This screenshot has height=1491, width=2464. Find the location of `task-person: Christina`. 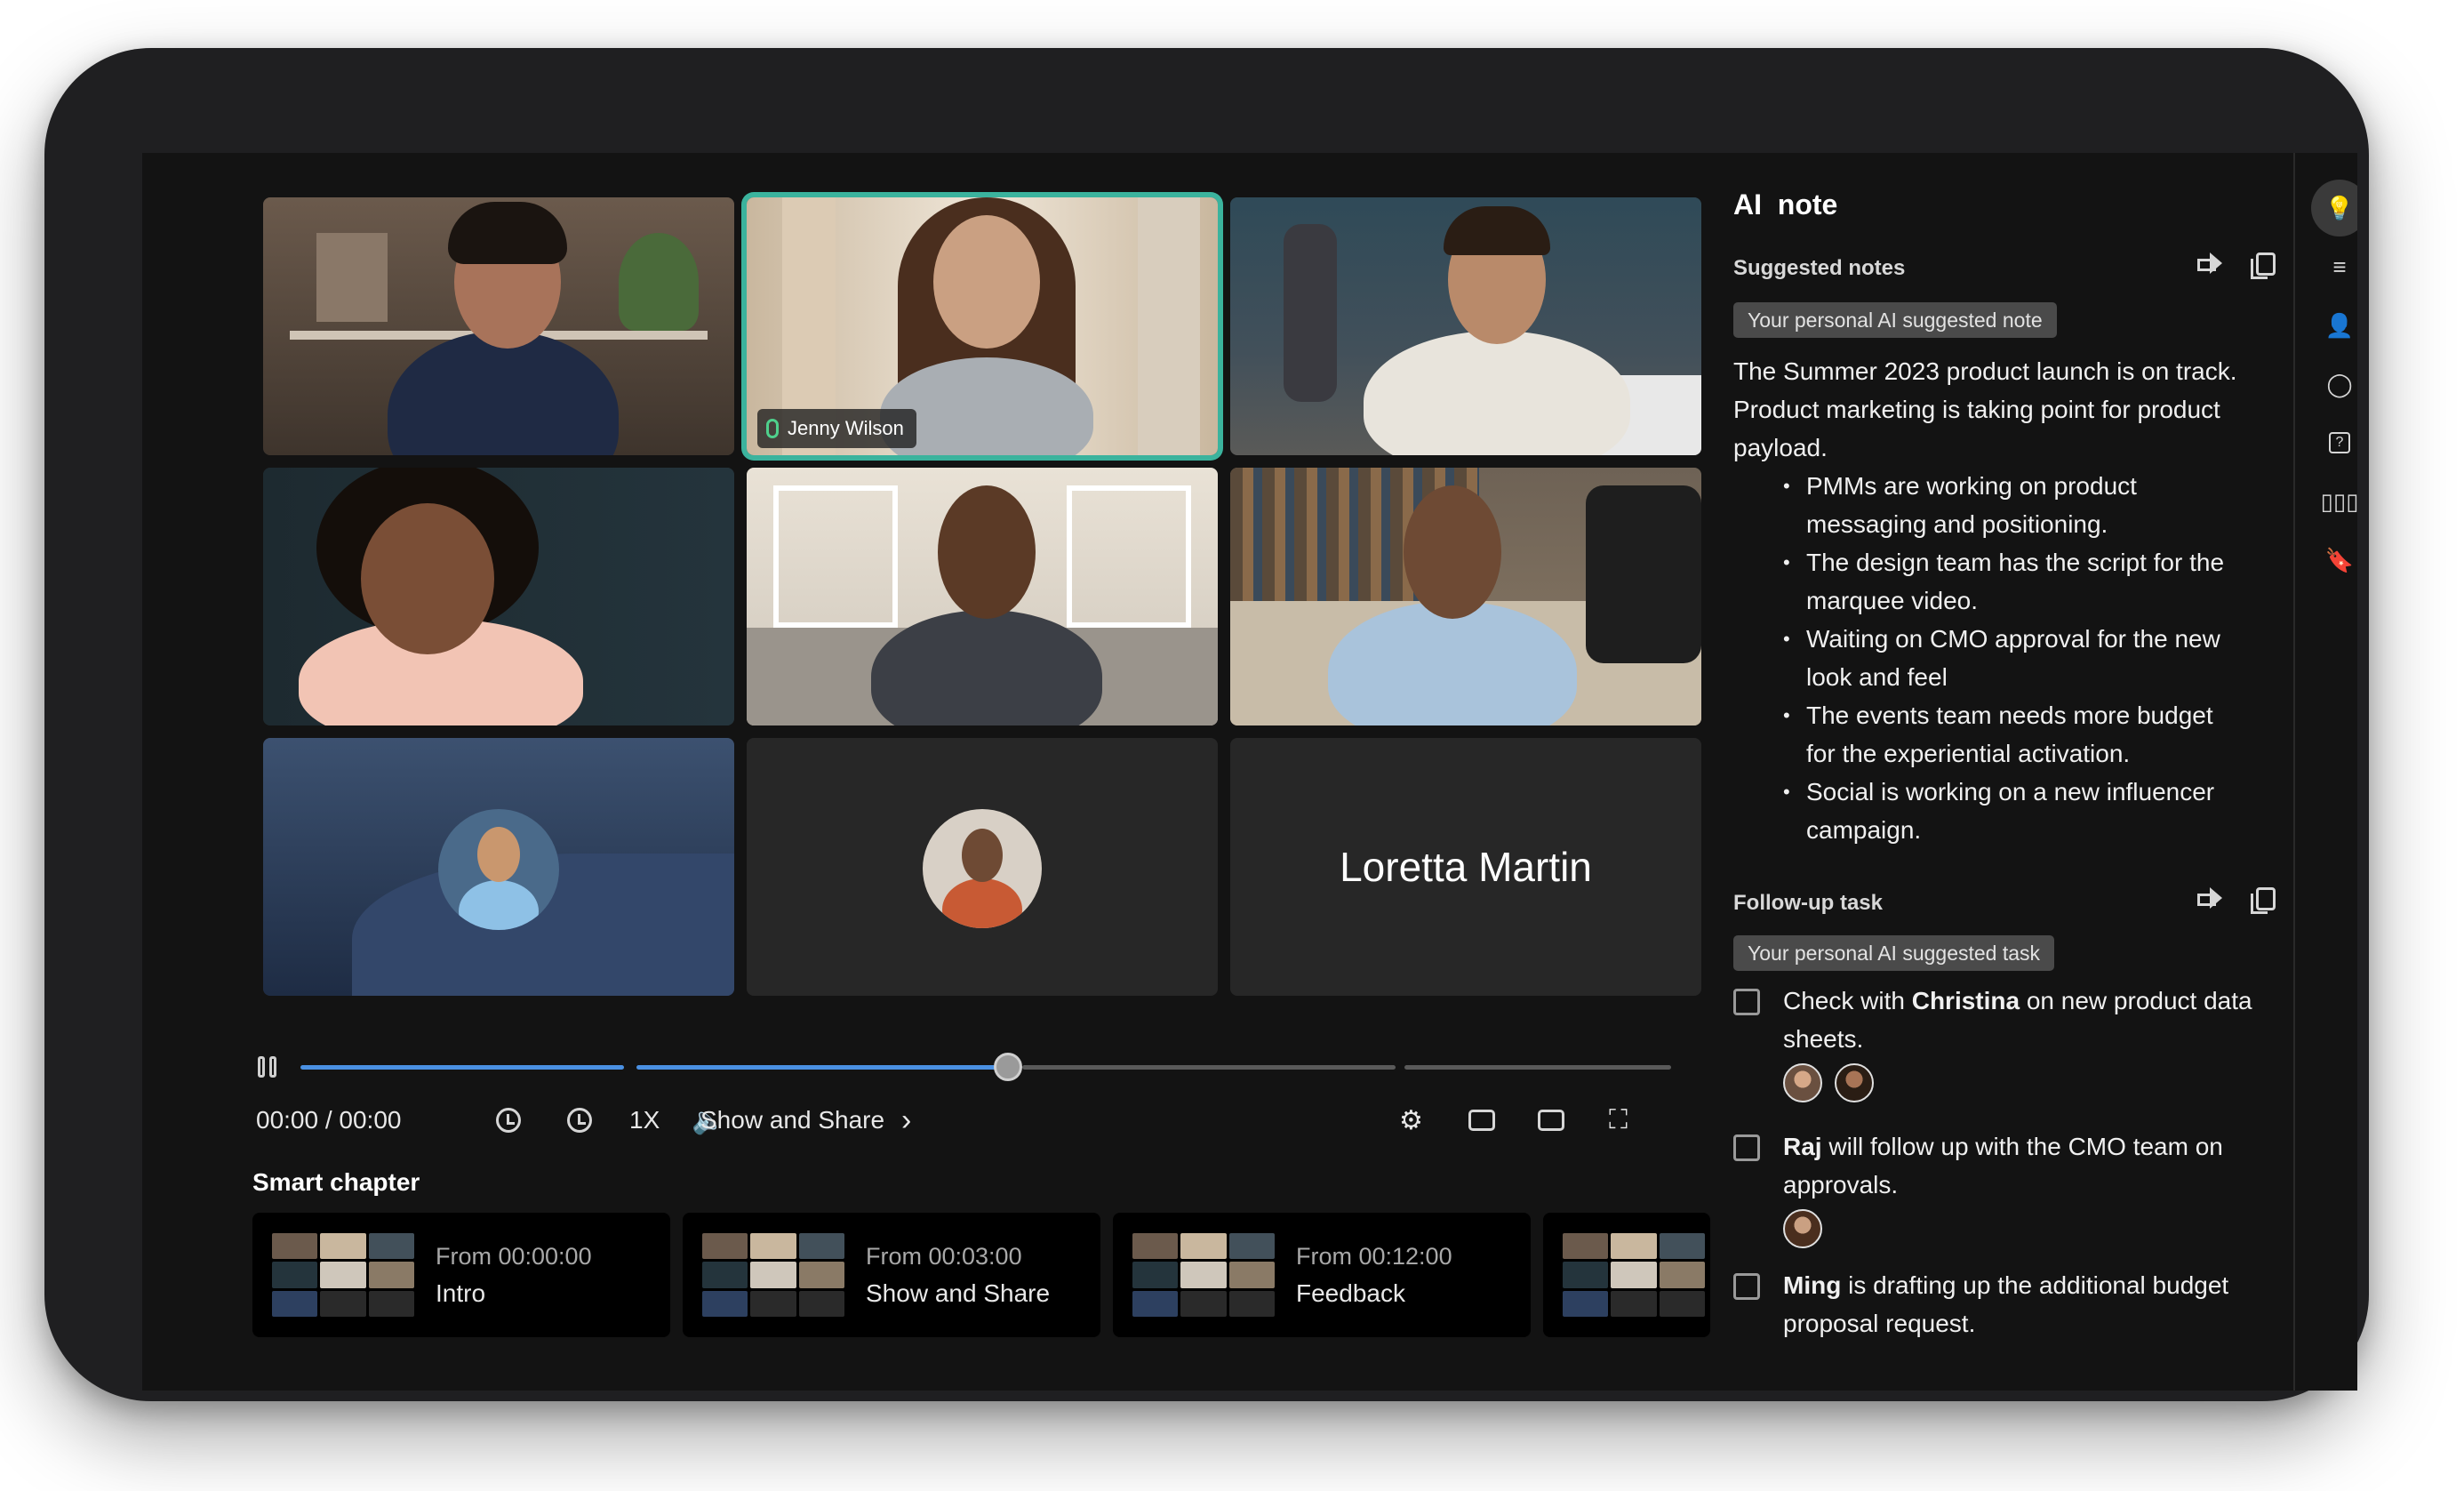

task-person: Christina is located at coordinates (1965, 1000).